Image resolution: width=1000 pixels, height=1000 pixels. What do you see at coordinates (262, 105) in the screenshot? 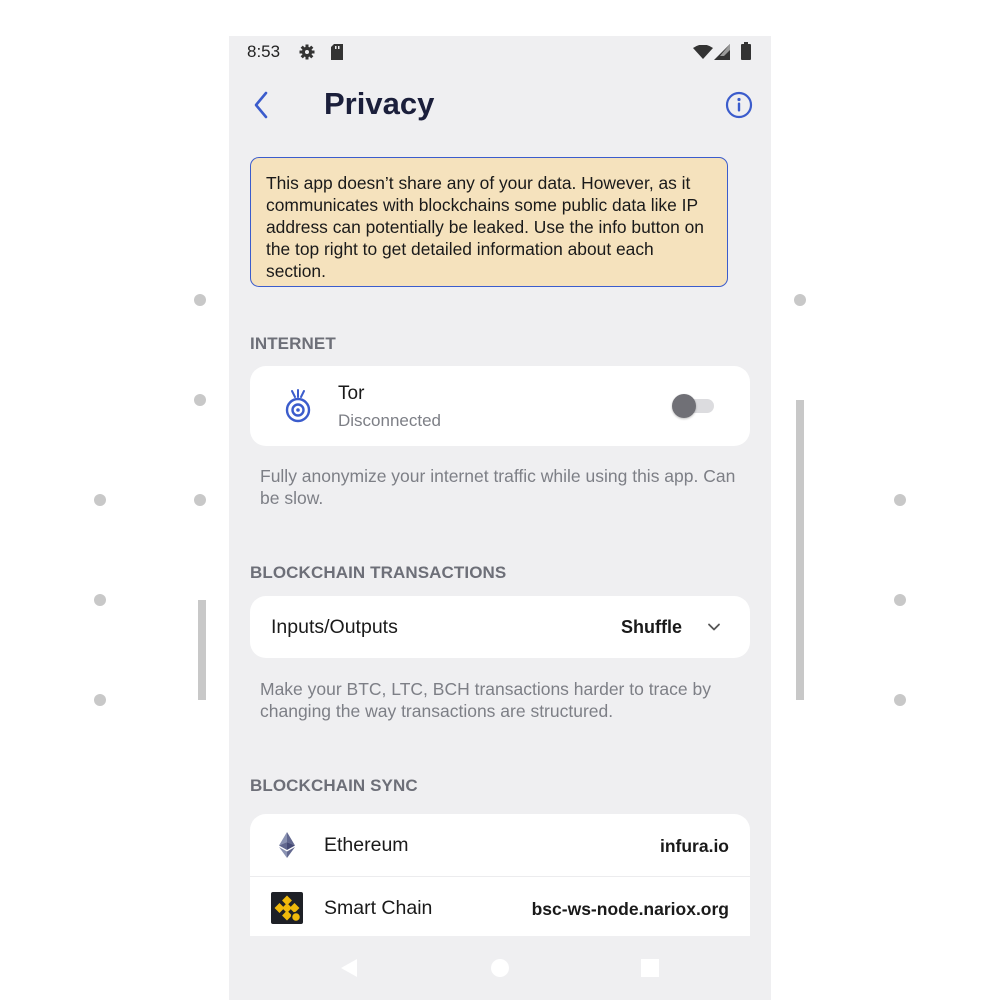
I see `chevron-left-icon` at bounding box center [262, 105].